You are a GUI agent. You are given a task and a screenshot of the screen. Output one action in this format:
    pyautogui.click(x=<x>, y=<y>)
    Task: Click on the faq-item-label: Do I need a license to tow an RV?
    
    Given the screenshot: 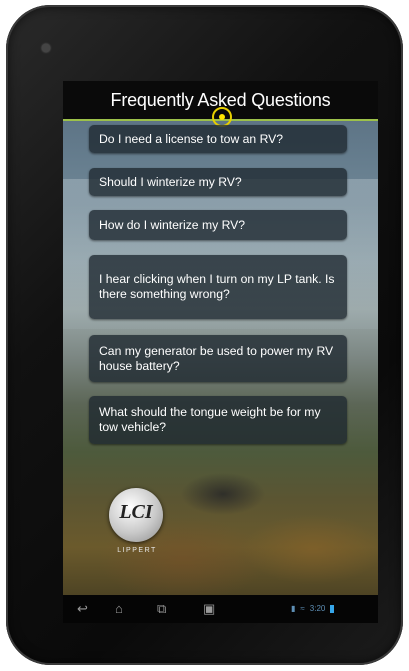 What is the action you would take?
    pyautogui.click(x=191, y=138)
    